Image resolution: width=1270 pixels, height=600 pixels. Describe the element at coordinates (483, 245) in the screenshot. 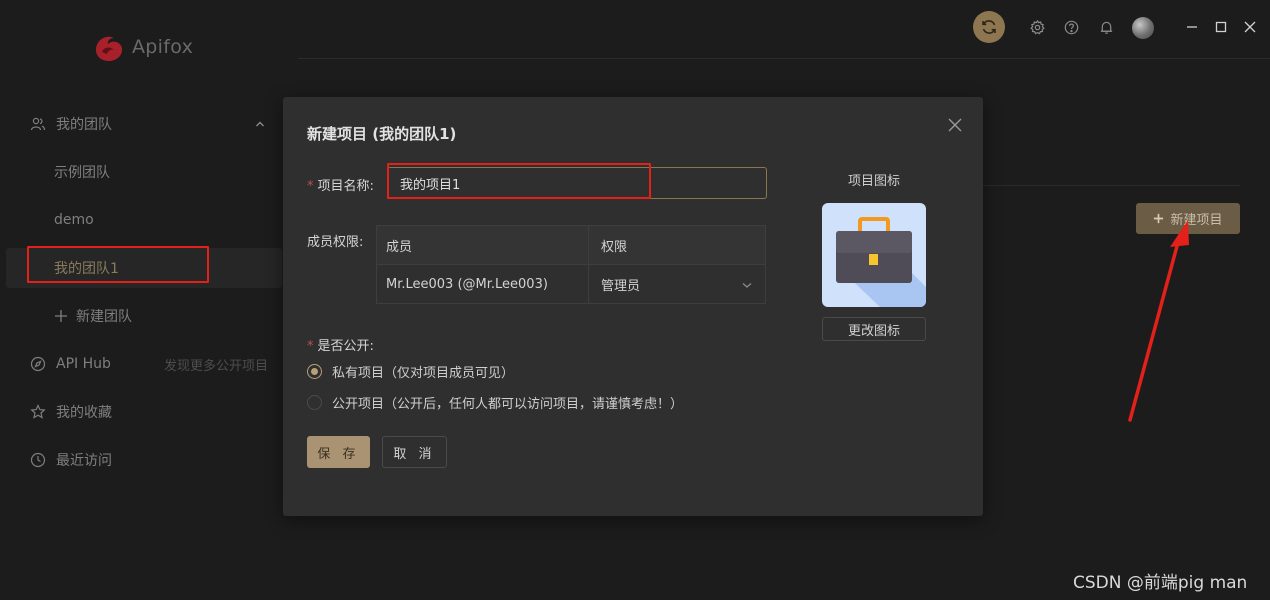

I see `column-header-member: 成员` at that location.